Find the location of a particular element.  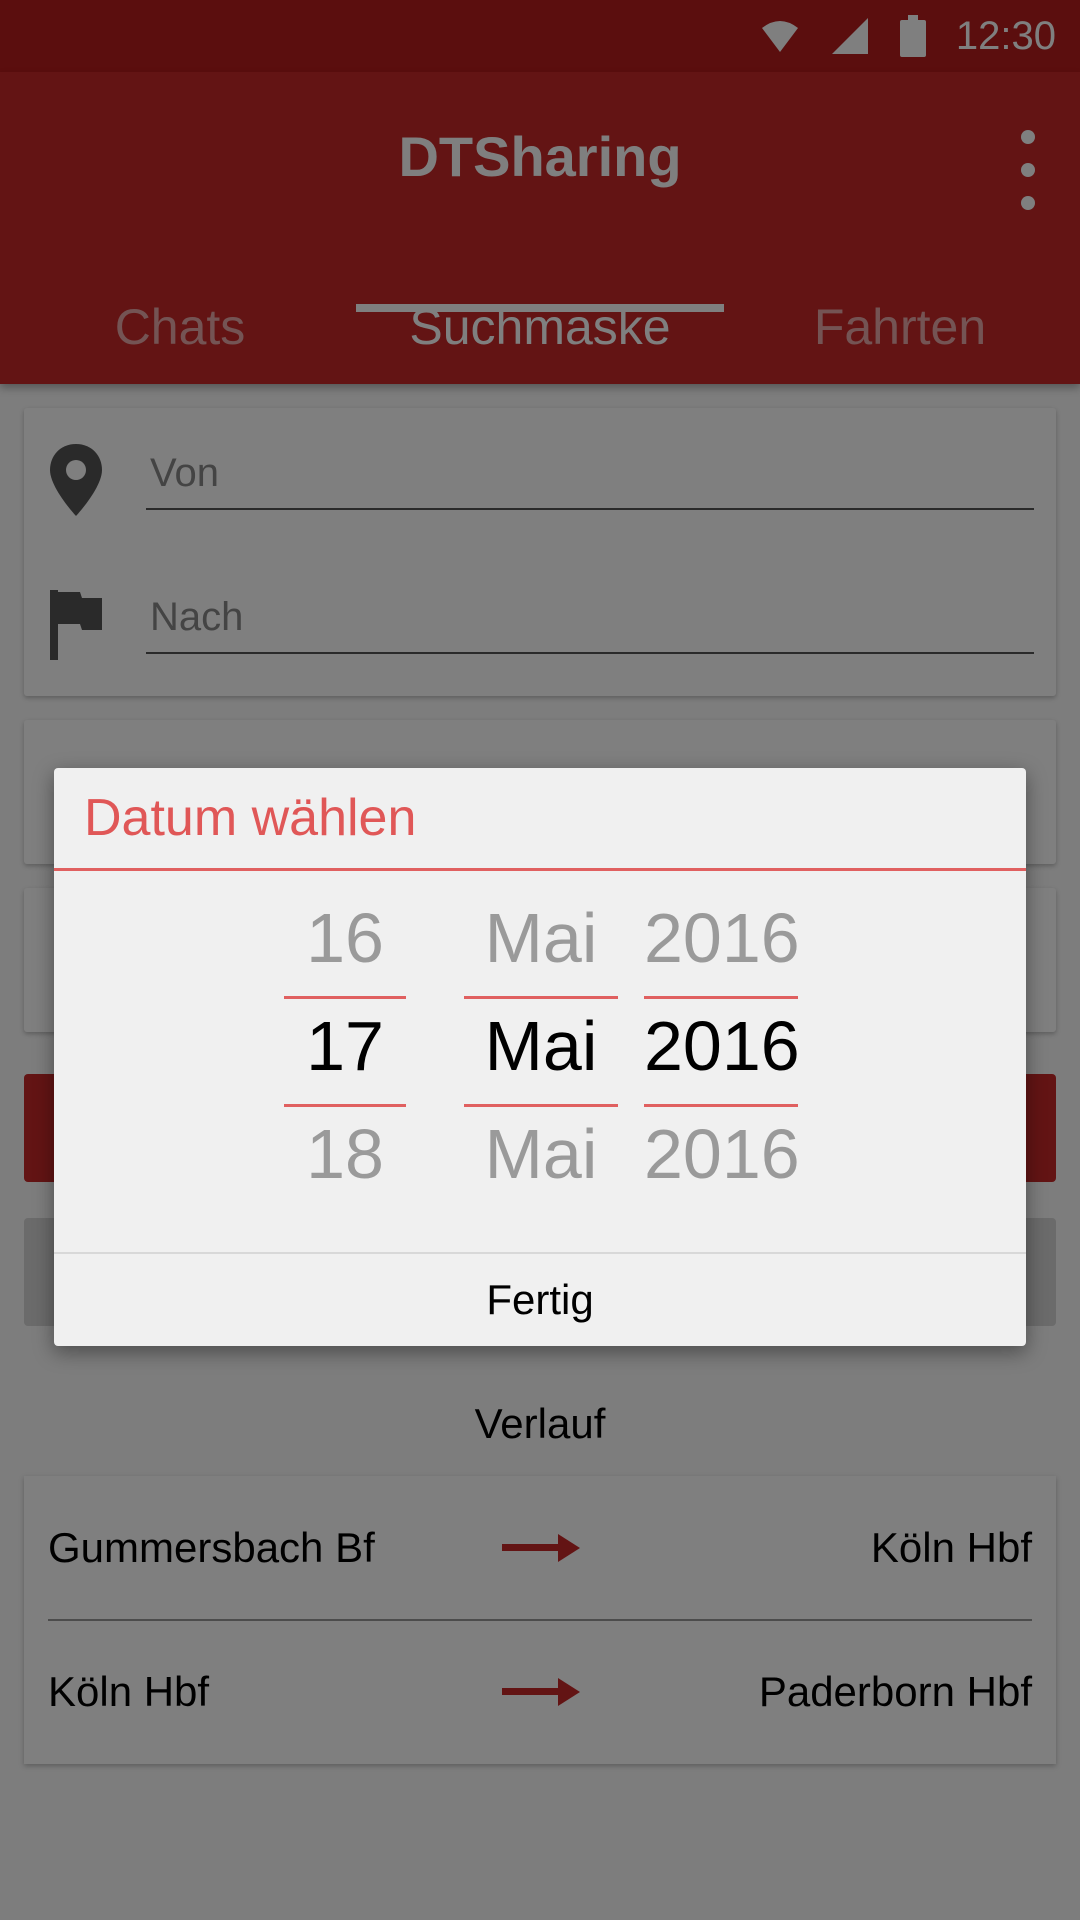

day-selected: 17 is located at coordinates (345, 1046).